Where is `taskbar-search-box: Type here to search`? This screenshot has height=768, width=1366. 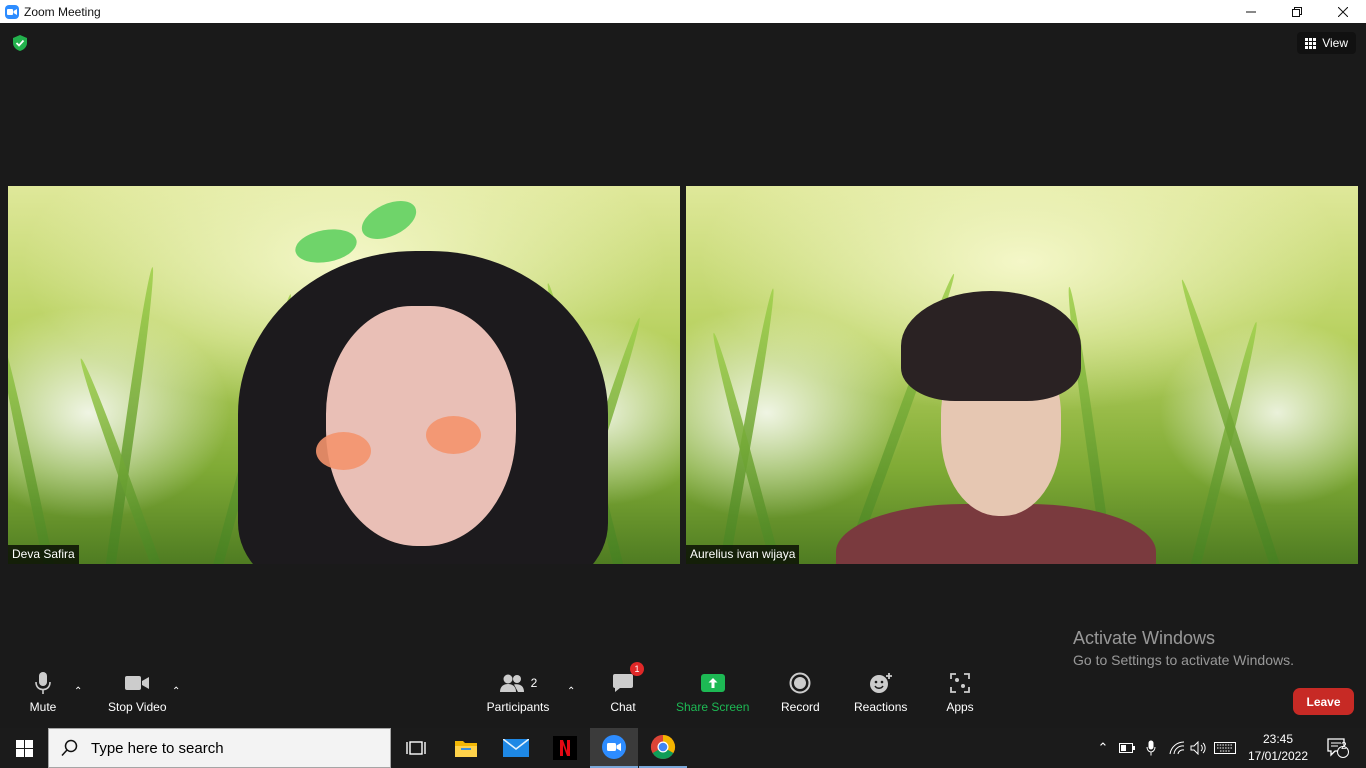 taskbar-search-box: Type here to search is located at coordinates (219, 748).